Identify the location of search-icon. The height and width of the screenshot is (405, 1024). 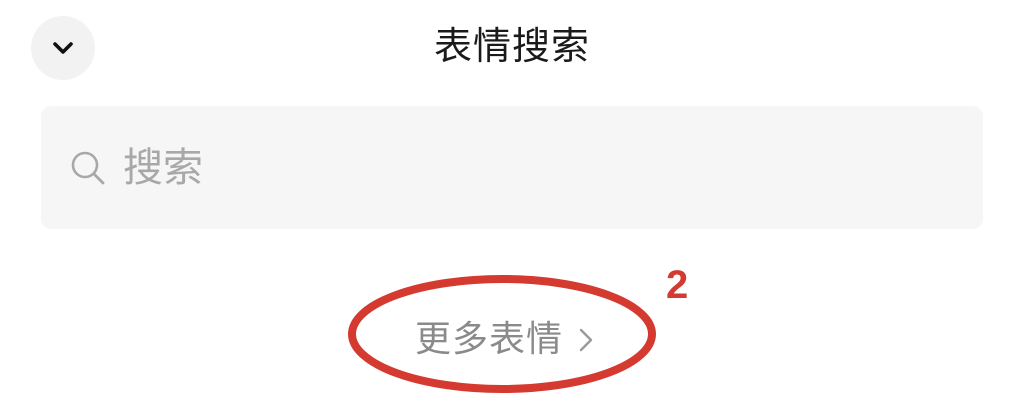
(88, 167).